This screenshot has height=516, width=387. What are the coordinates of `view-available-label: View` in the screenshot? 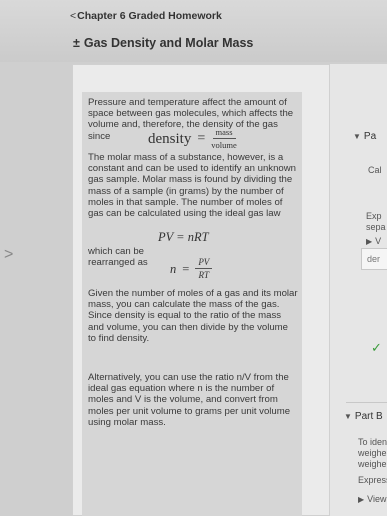 It's located at (377, 499).